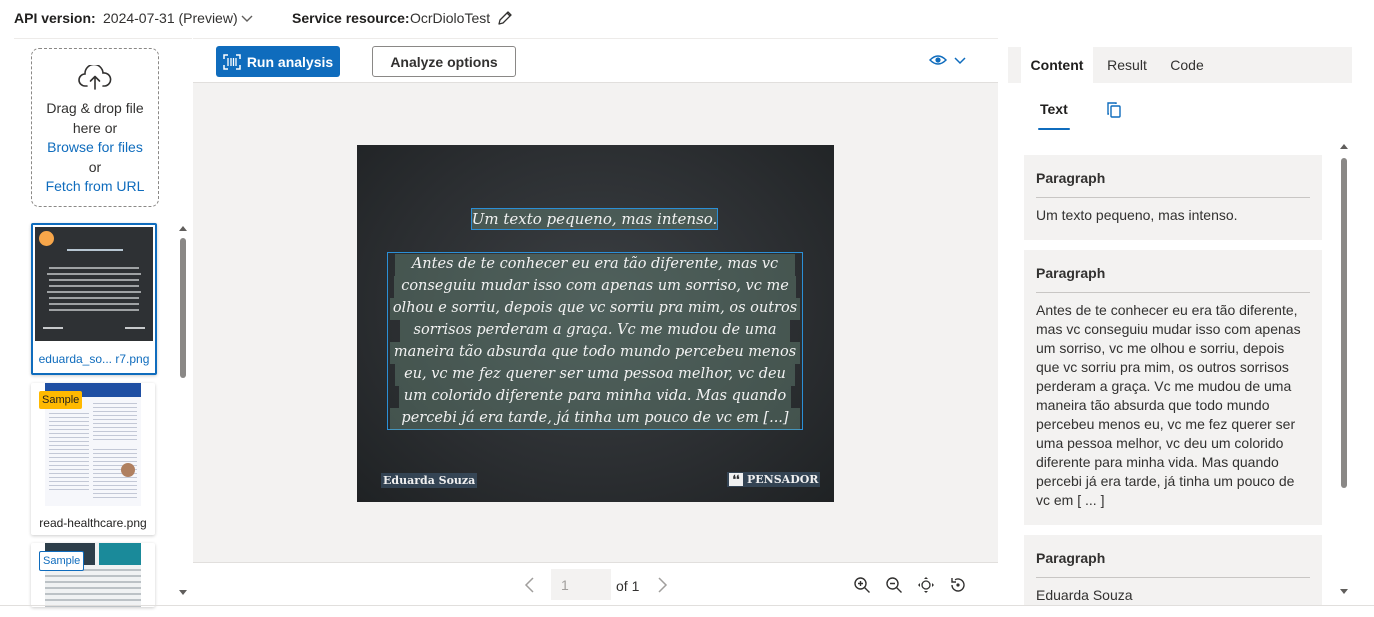 The image size is (1374, 617). I want to click on page-count-label: of 1, so click(628, 586).